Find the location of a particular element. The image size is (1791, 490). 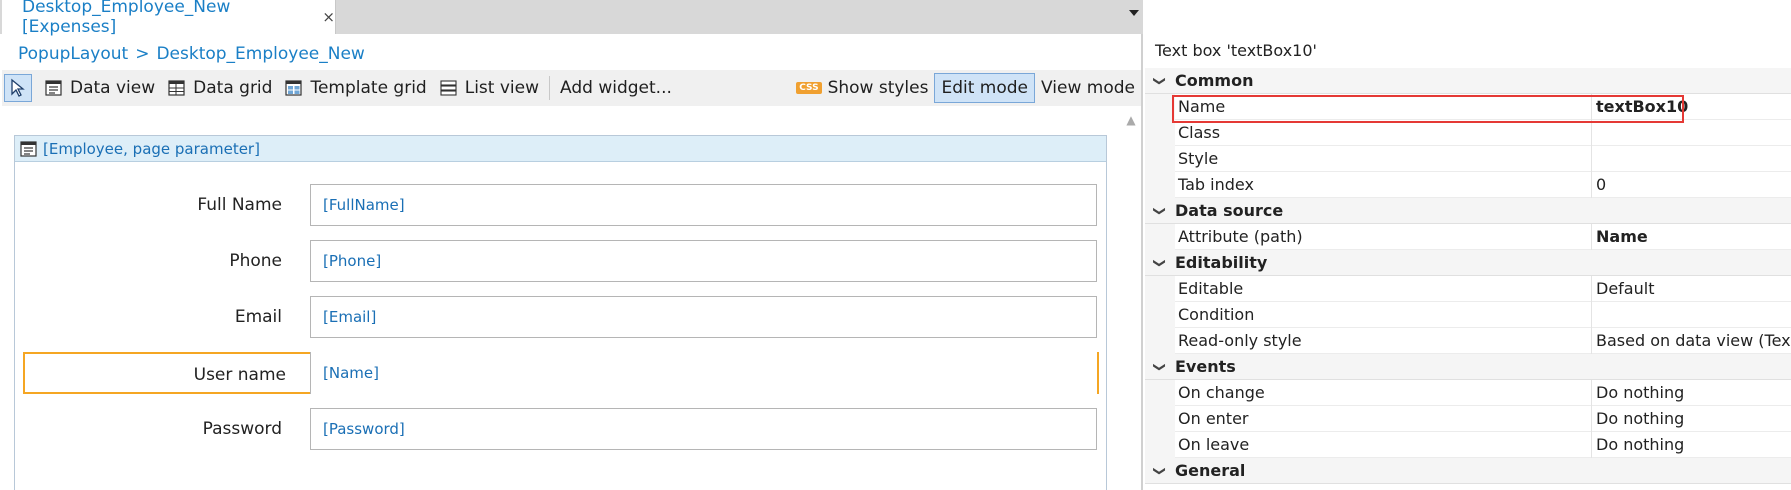

property-row-attribute-path: Attribute (path) Name is located at coordinates (1468, 236).